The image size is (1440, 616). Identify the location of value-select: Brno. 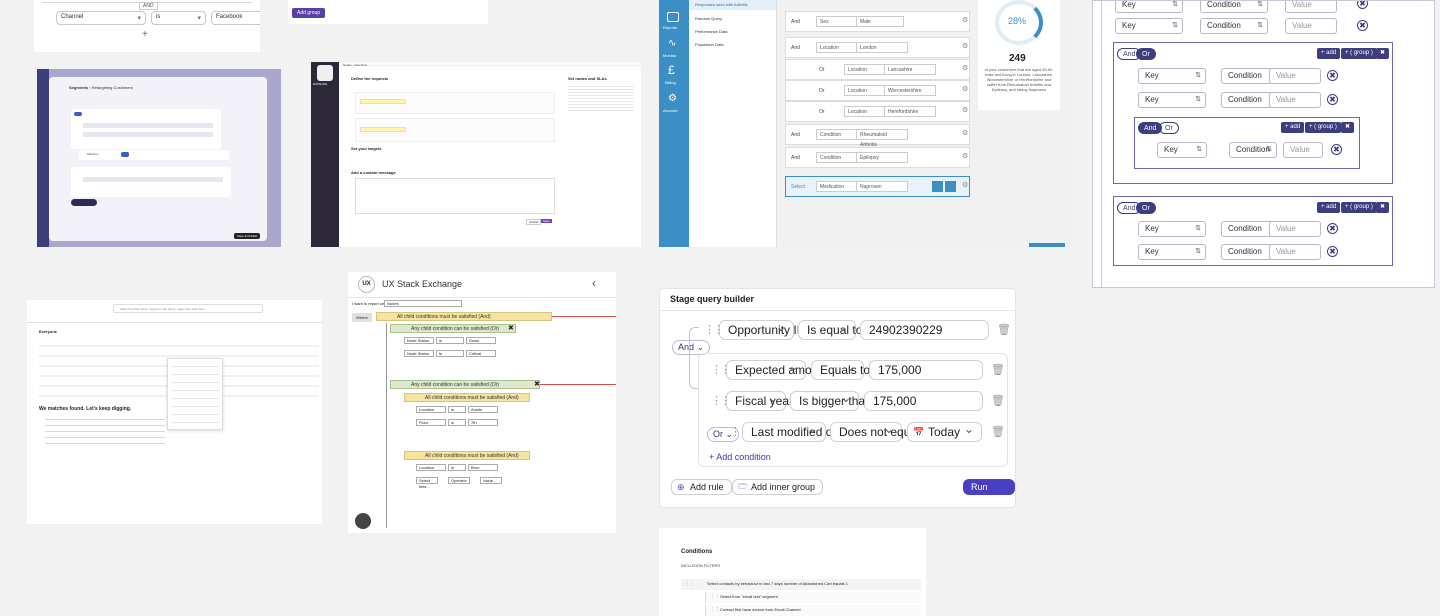
(483, 467).